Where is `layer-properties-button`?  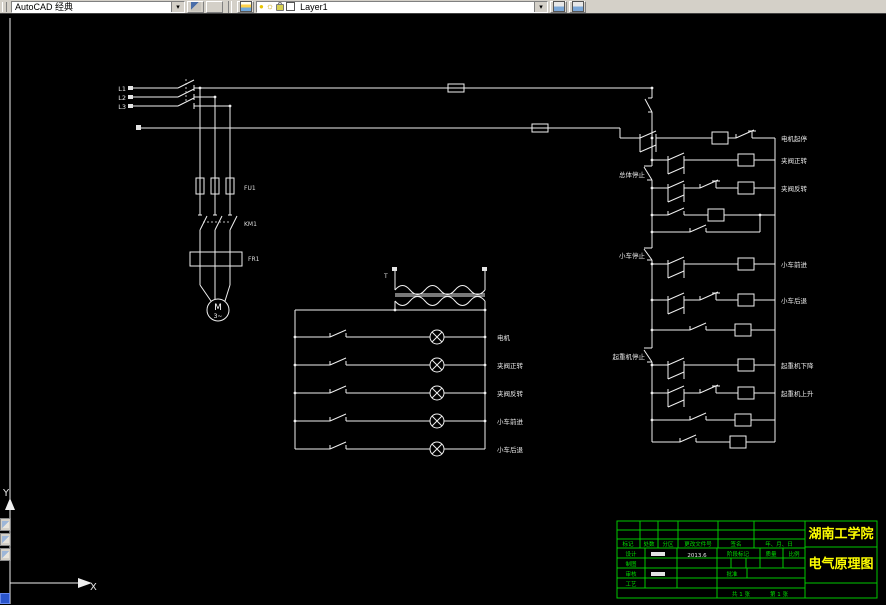 layer-properties-button is located at coordinates (245, 6).